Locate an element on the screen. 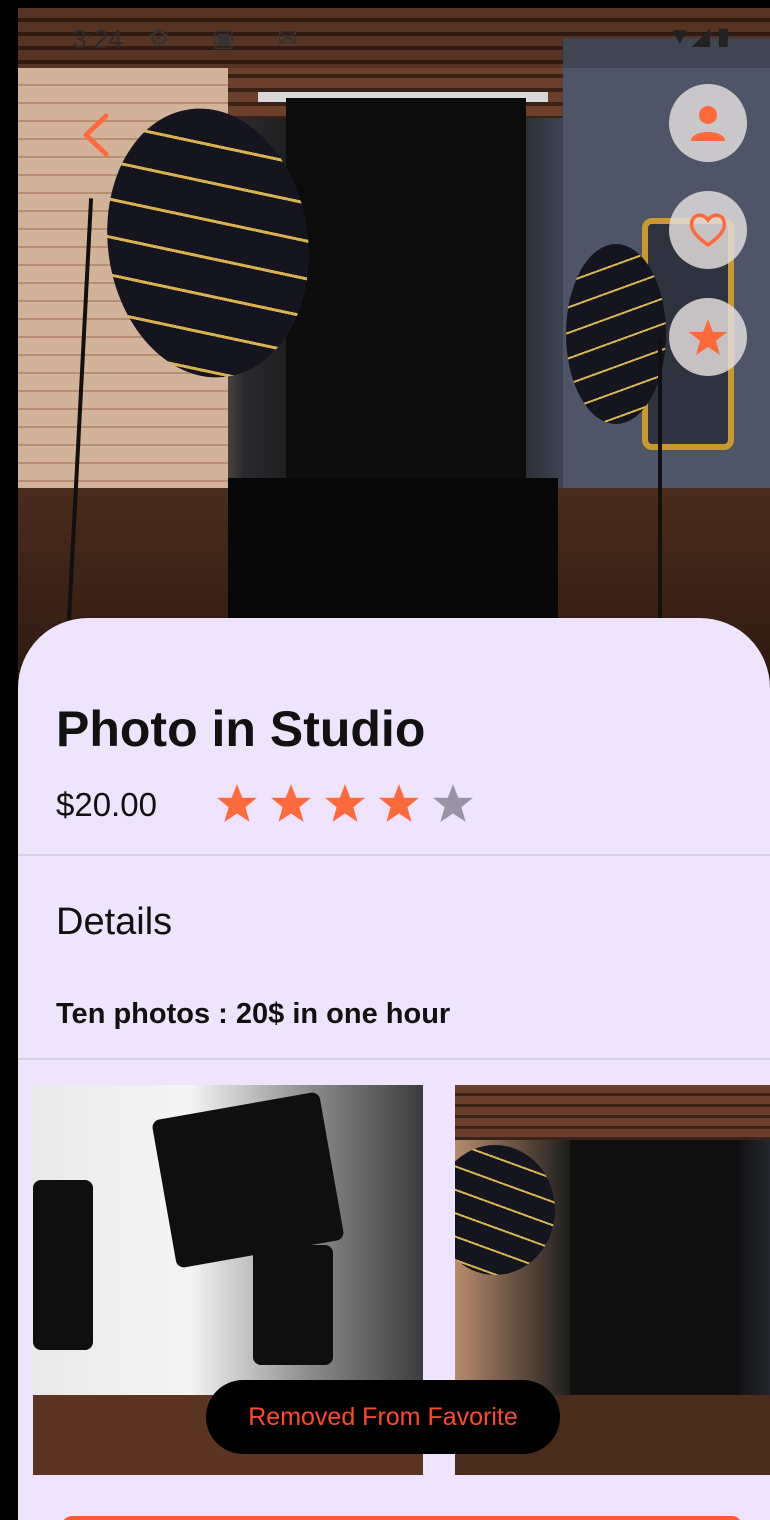 This screenshot has height=1520, width=770. chevron-left-icon is located at coordinates (96, 135).